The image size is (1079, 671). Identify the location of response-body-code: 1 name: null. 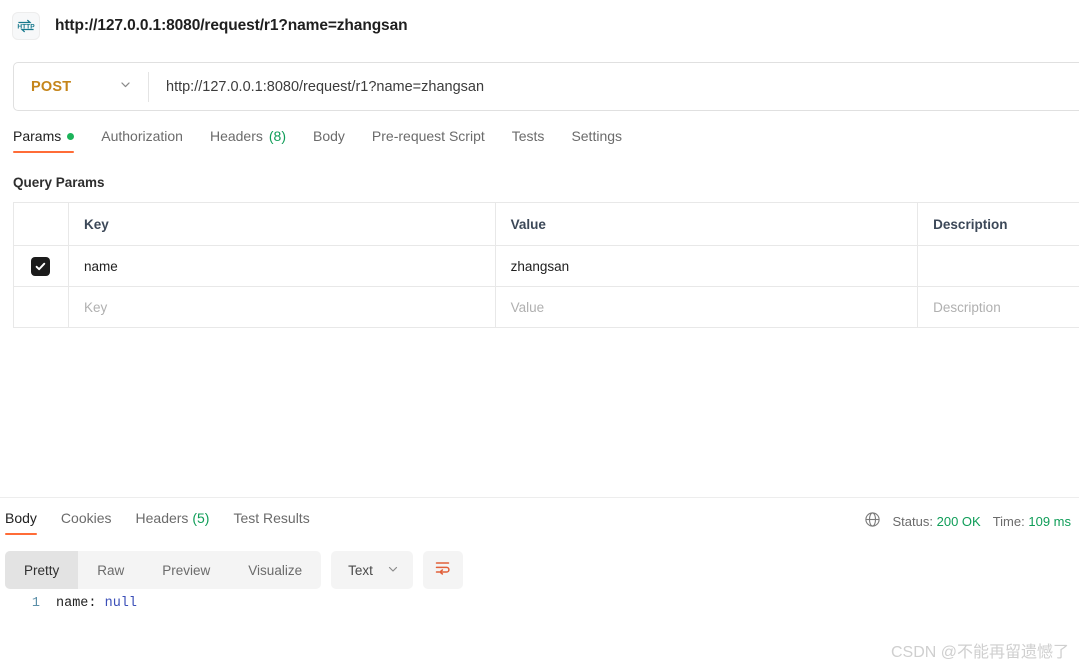
(539, 607).